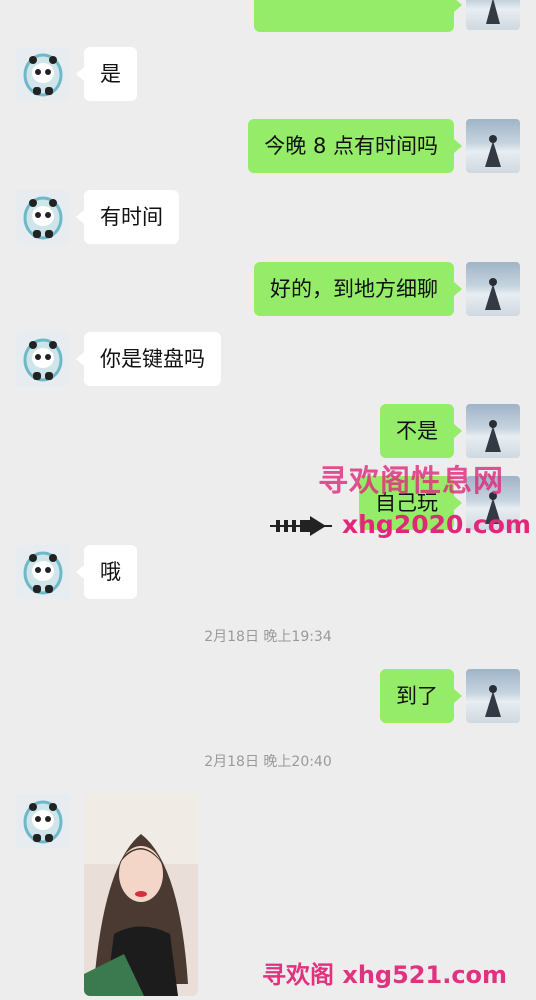 The height and width of the screenshot is (1000, 536). I want to click on watermark-bottom: 寻欢阁 xhg521.com, so click(385, 975).